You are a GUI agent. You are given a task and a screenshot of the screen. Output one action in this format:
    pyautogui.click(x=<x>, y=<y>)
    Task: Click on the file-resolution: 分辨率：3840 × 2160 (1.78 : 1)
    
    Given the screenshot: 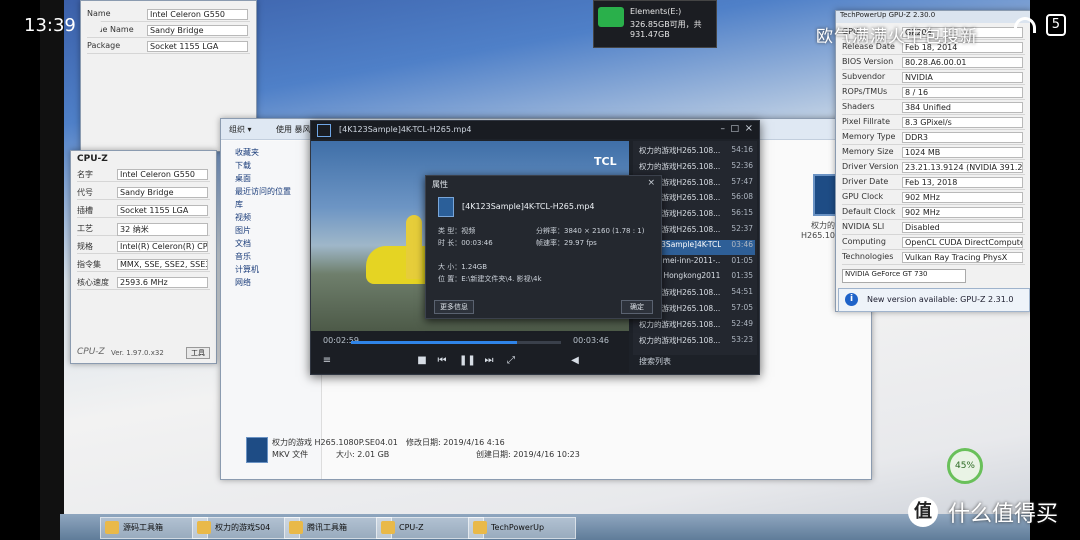 What is the action you would take?
    pyautogui.click(x=590, y=231)
    